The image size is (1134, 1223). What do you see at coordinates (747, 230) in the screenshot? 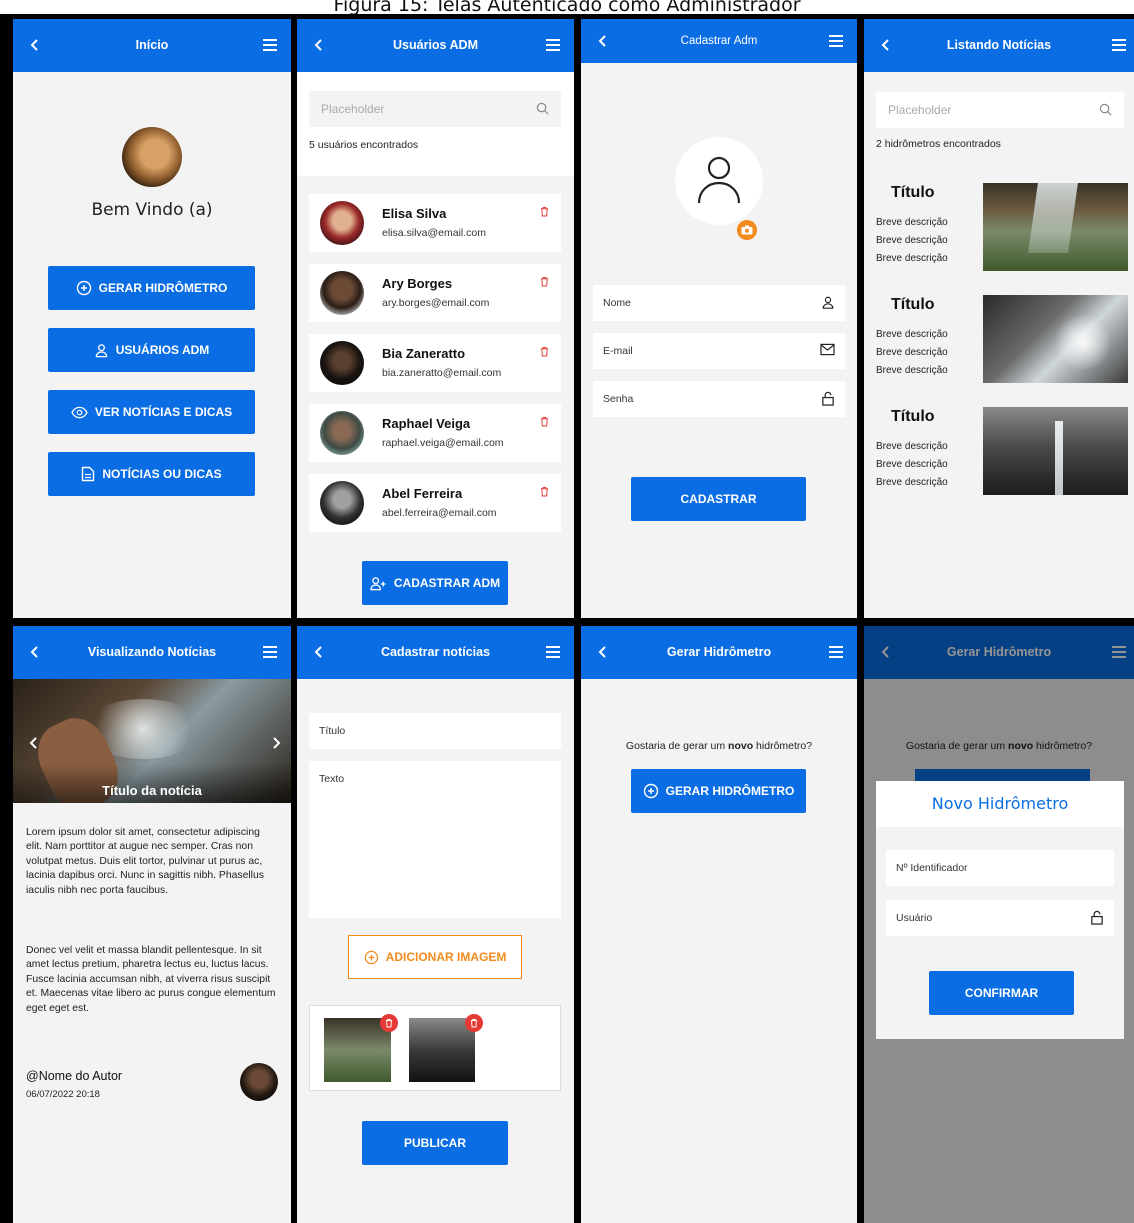
I see `camera-icon` at bounding box center [747, 230].